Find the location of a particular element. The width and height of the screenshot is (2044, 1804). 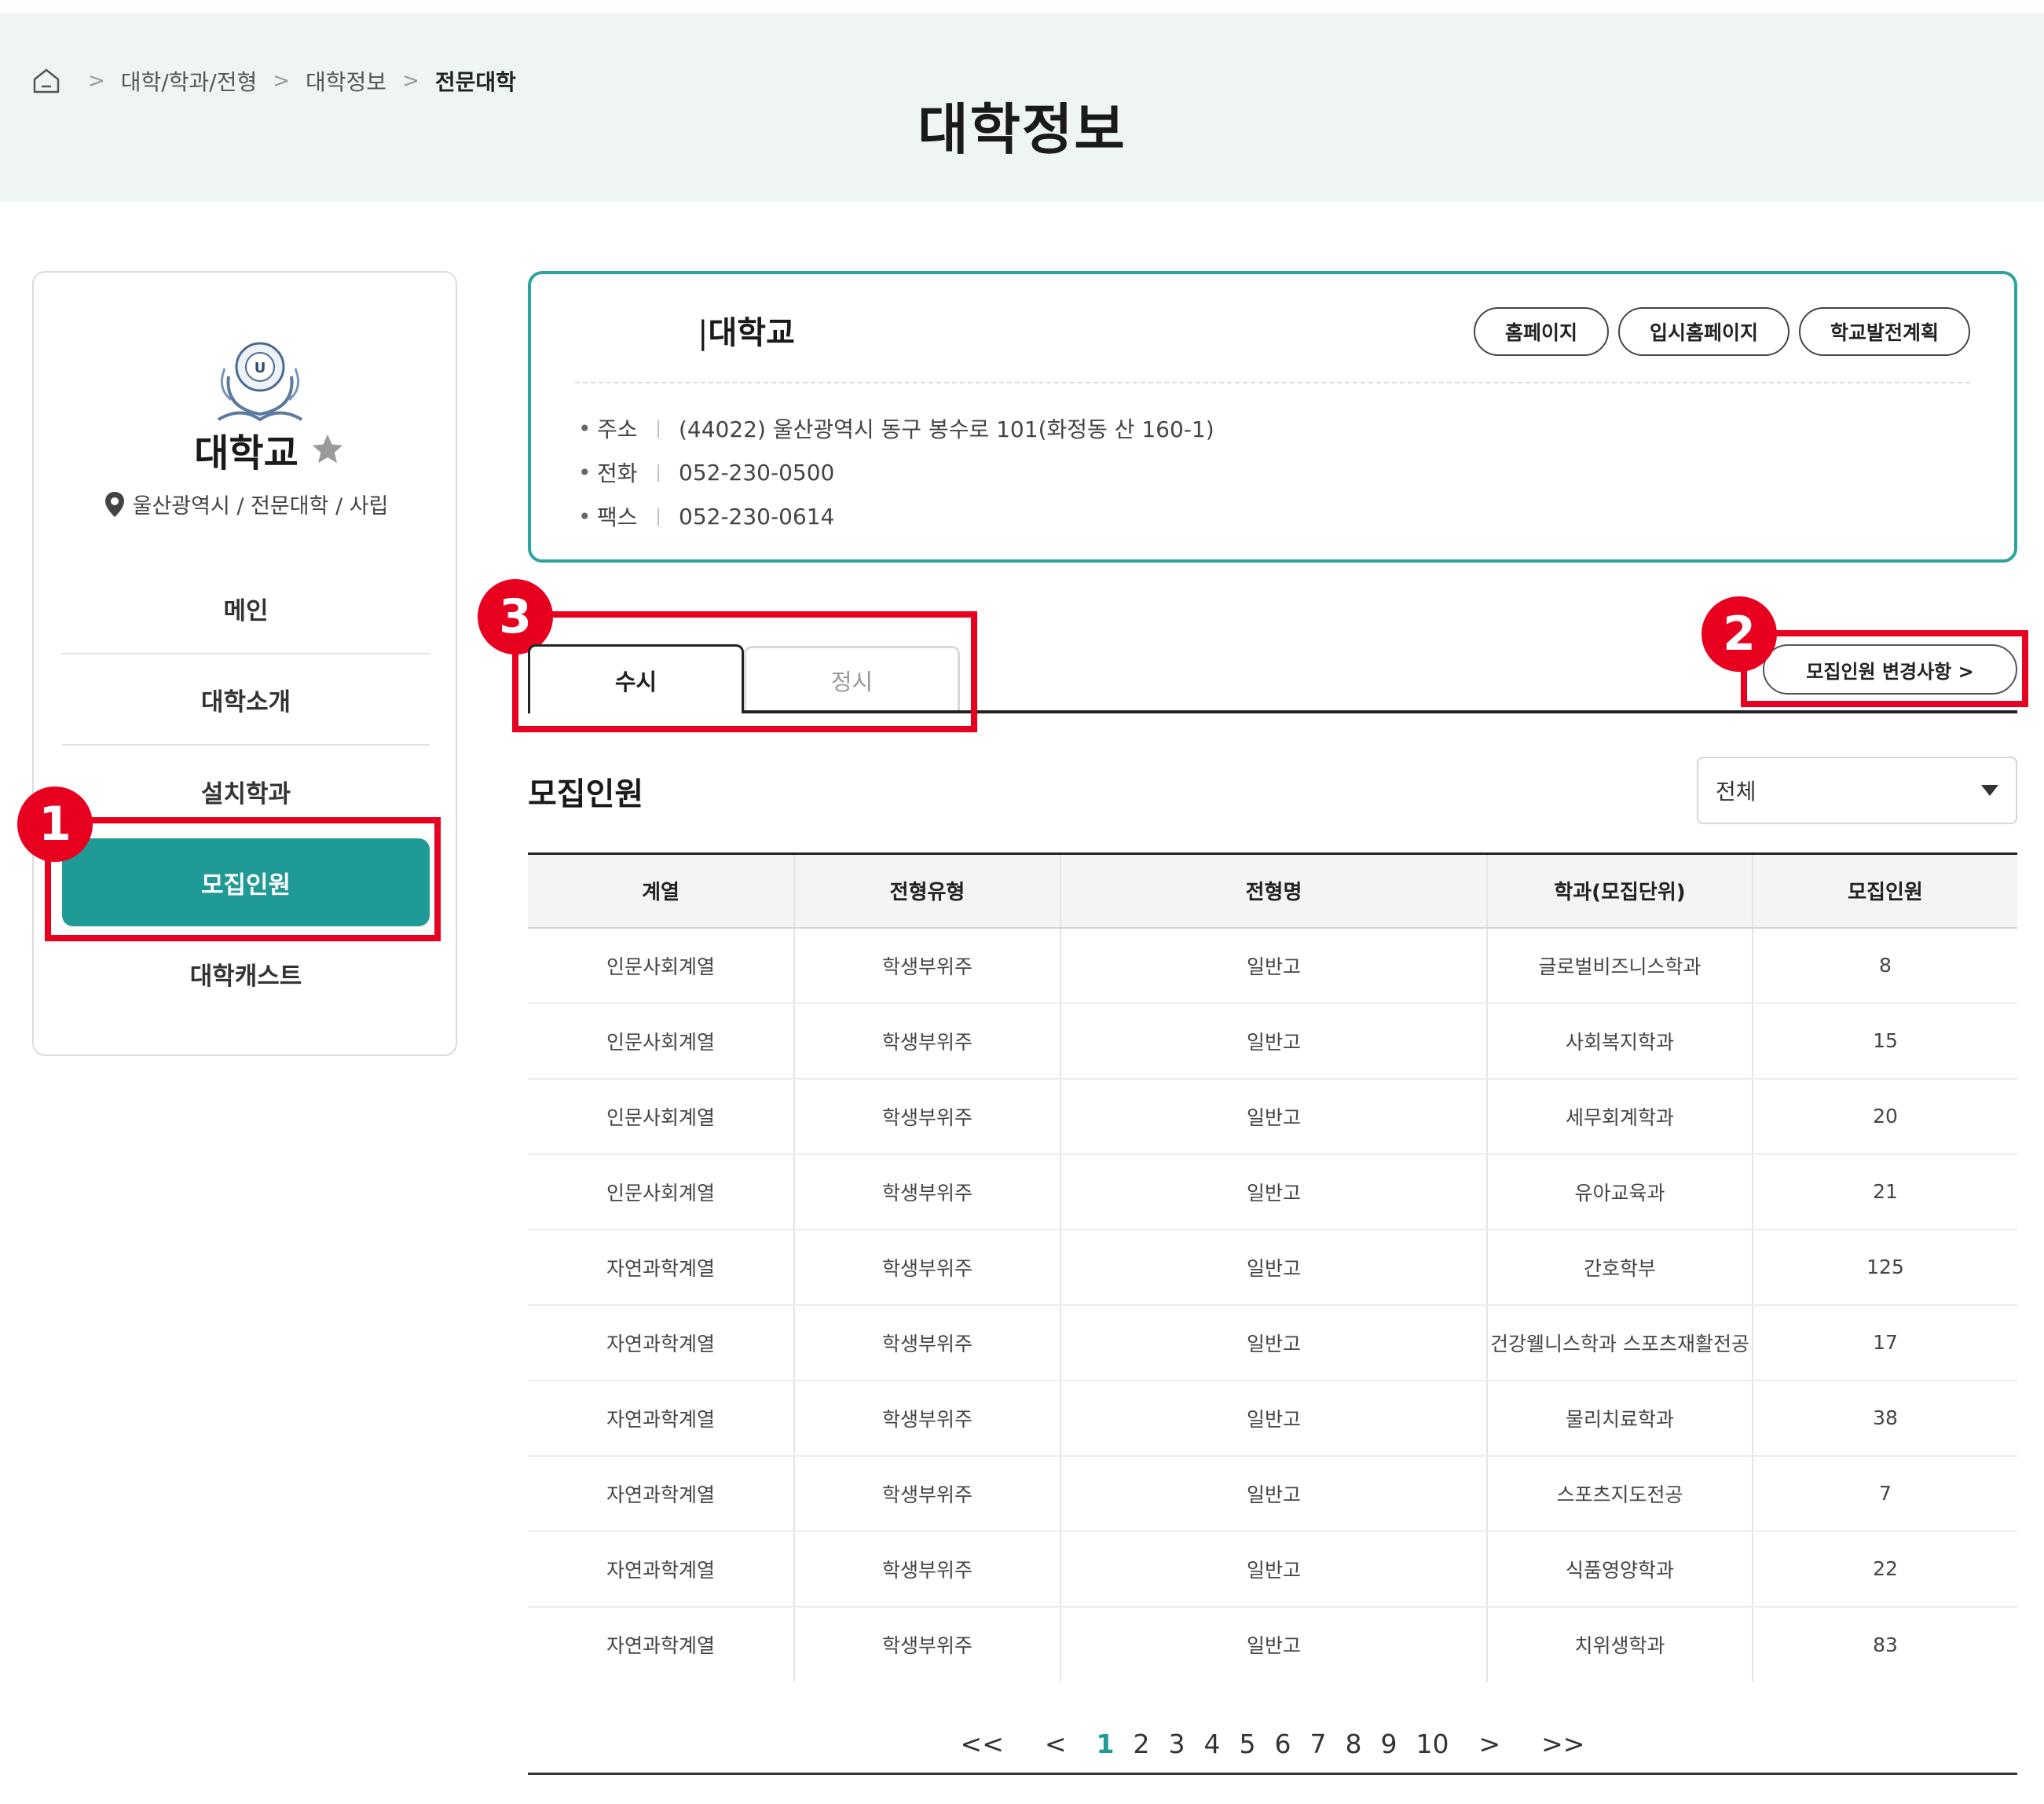

table-row: 자연과학계열 학생부위주 일반고 건강웰니스학과 스포츠재활전공 17 is located at coordinates (1272, 1342).